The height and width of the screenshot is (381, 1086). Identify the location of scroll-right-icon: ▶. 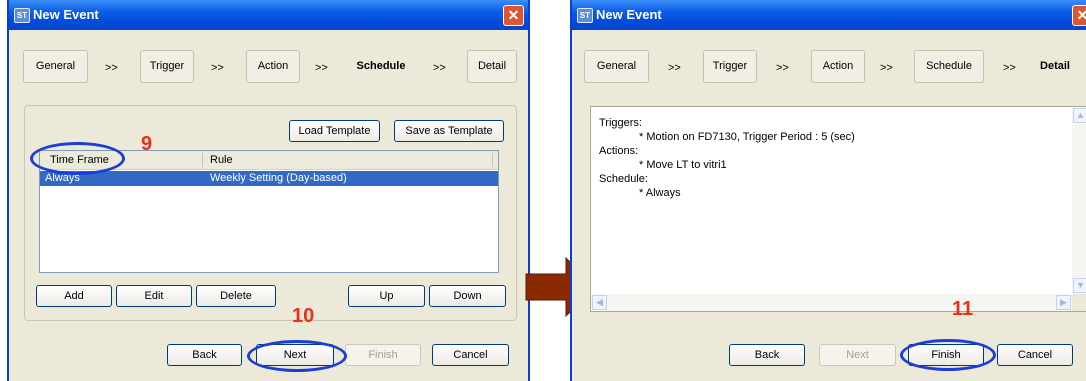
(1063, 302).